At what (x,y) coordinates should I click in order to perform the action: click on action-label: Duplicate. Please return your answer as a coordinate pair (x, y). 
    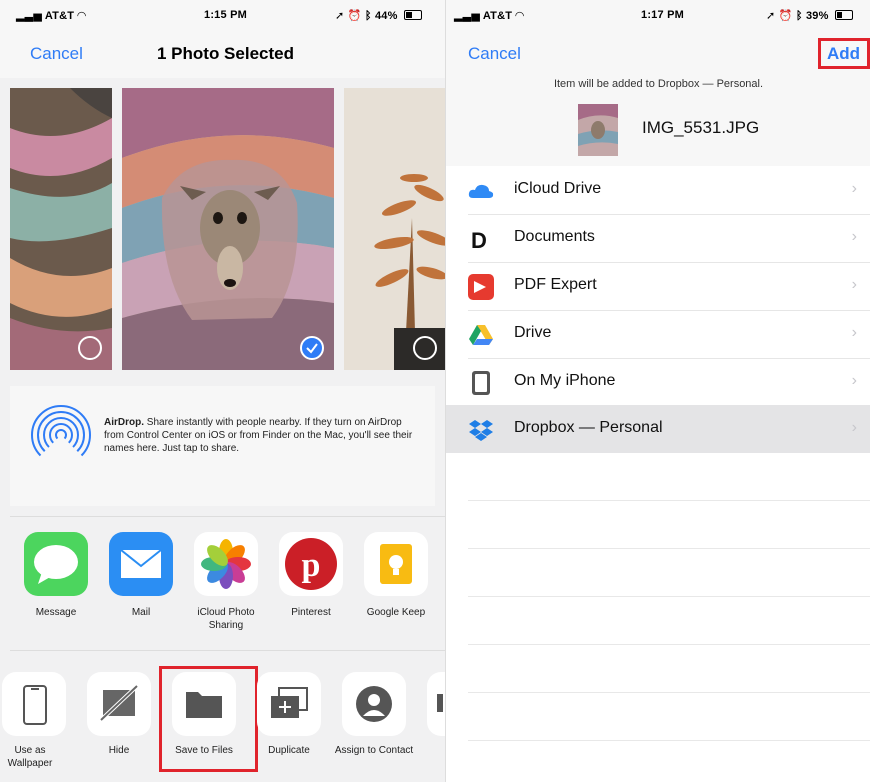
    Looking at the image, I should click on (289, 750).